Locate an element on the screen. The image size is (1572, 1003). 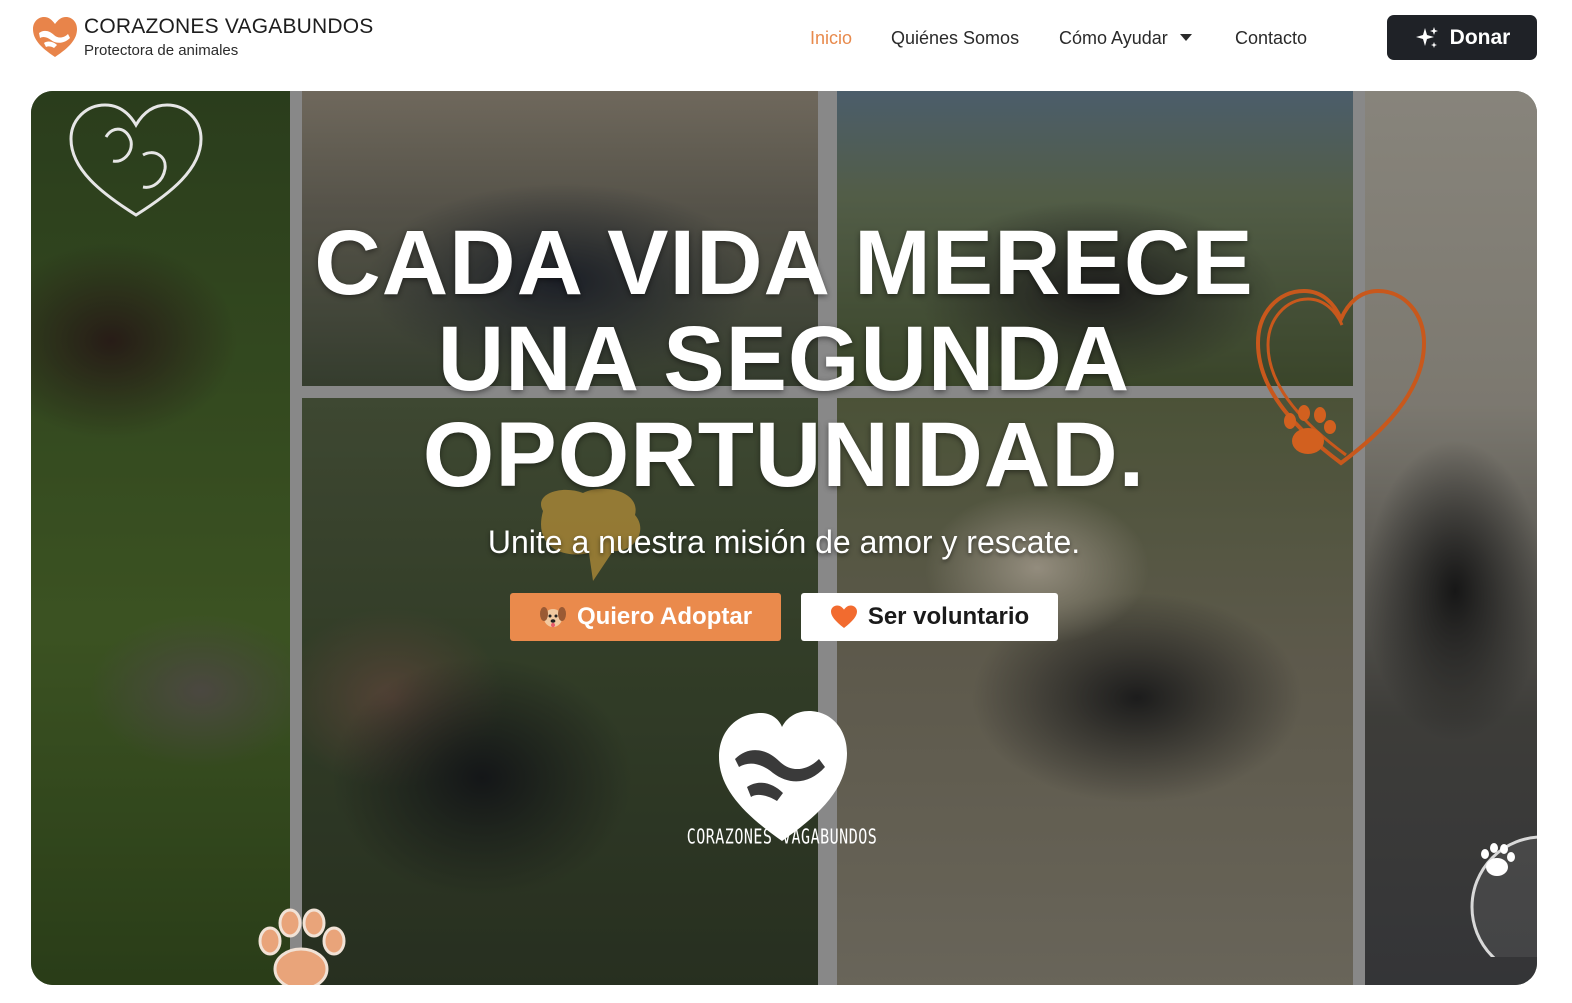
adopt-button: Quiero Adoptar is located at coordinates (645, 617).